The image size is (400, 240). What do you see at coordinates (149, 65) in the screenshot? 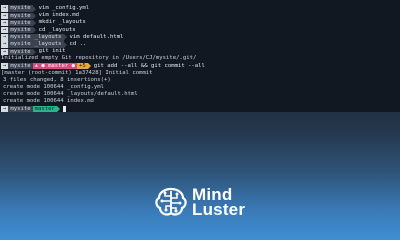
I see `command-text: git add --all && git commit --all` at bounding box center [149, 65].